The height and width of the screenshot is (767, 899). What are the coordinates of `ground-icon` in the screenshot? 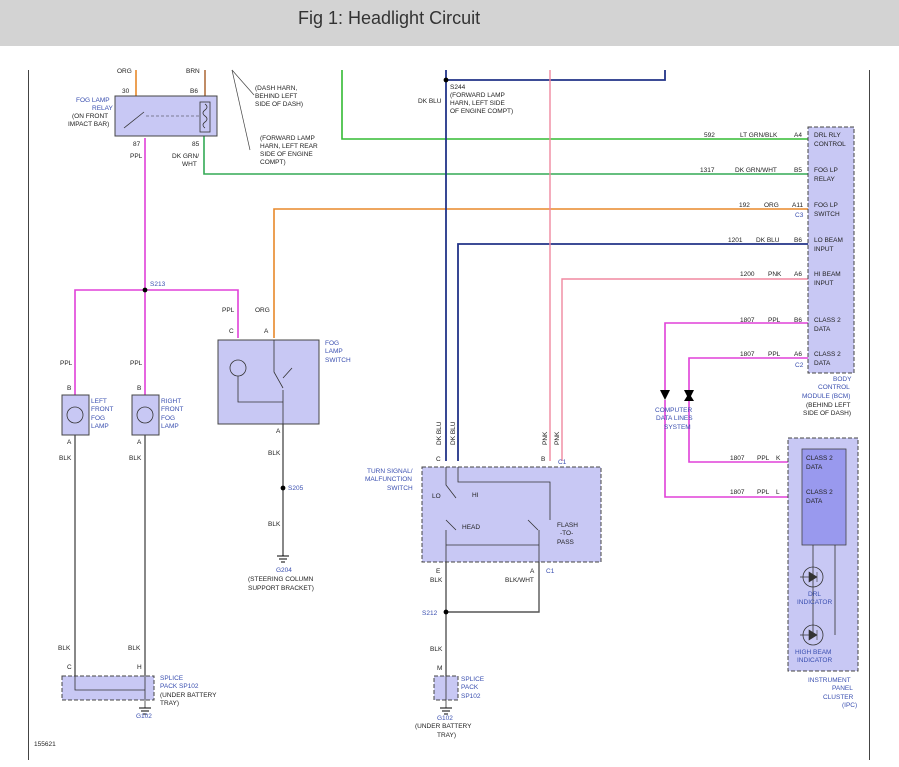 It's located at (283, 559).